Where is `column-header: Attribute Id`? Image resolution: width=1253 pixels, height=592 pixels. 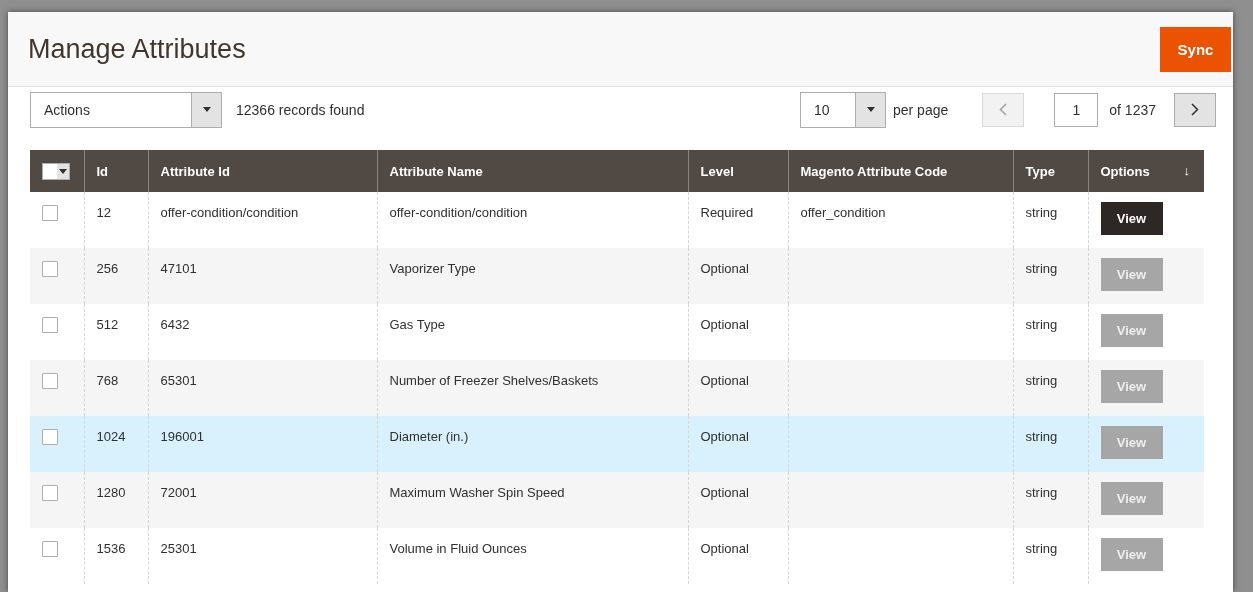 column-header: Attribute Id is located at coordinates (262, 171).